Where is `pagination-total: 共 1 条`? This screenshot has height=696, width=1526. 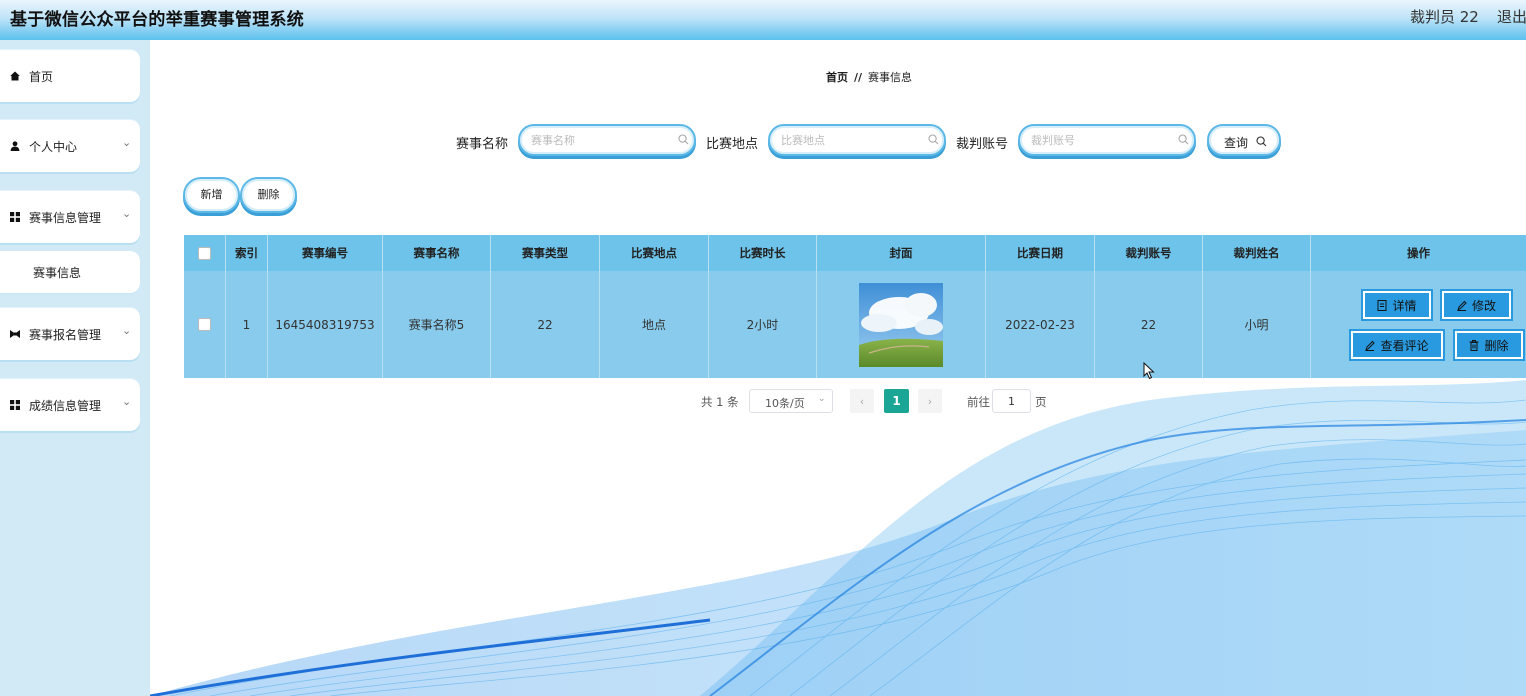
pagination-total: 共 1 条 is located at coordinates (720, 402).